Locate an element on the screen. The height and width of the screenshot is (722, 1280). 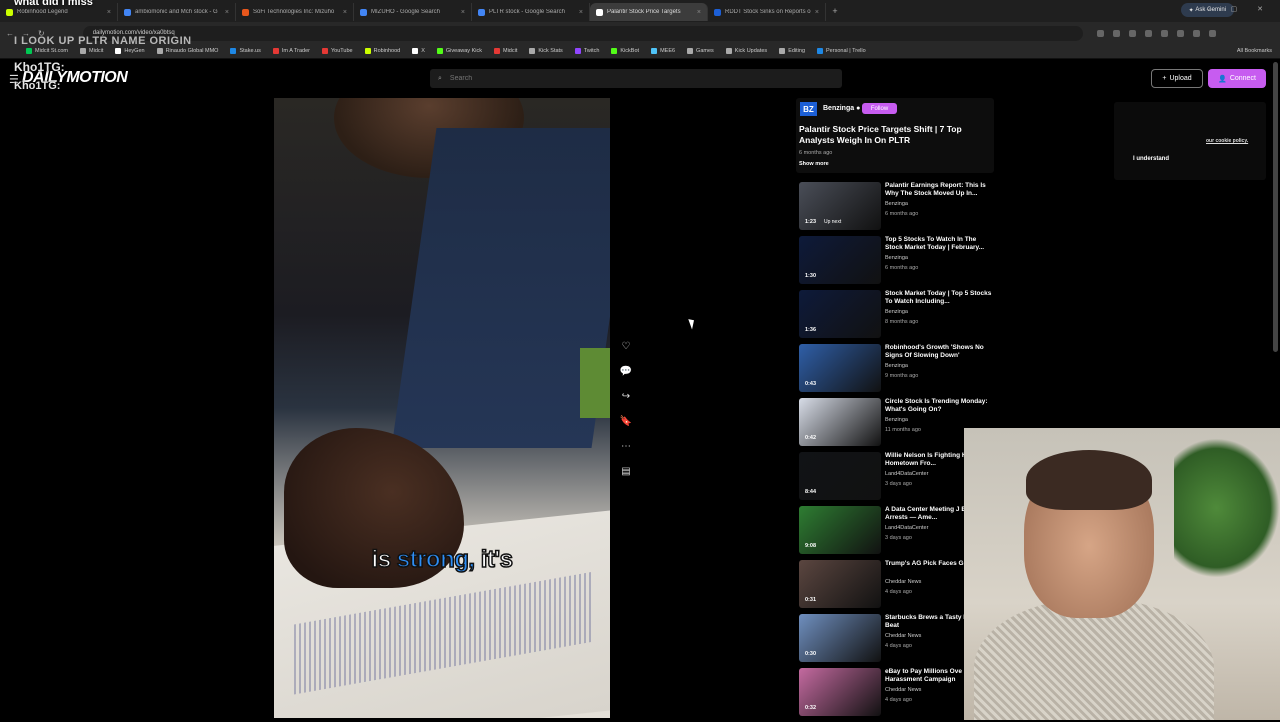
webcam-plant is located at coordinates (1227, 508).